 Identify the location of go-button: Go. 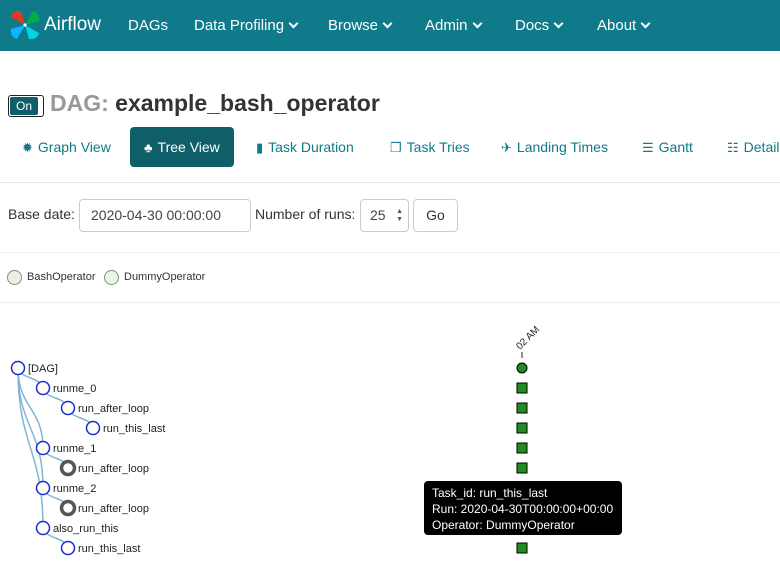
(435, 215).